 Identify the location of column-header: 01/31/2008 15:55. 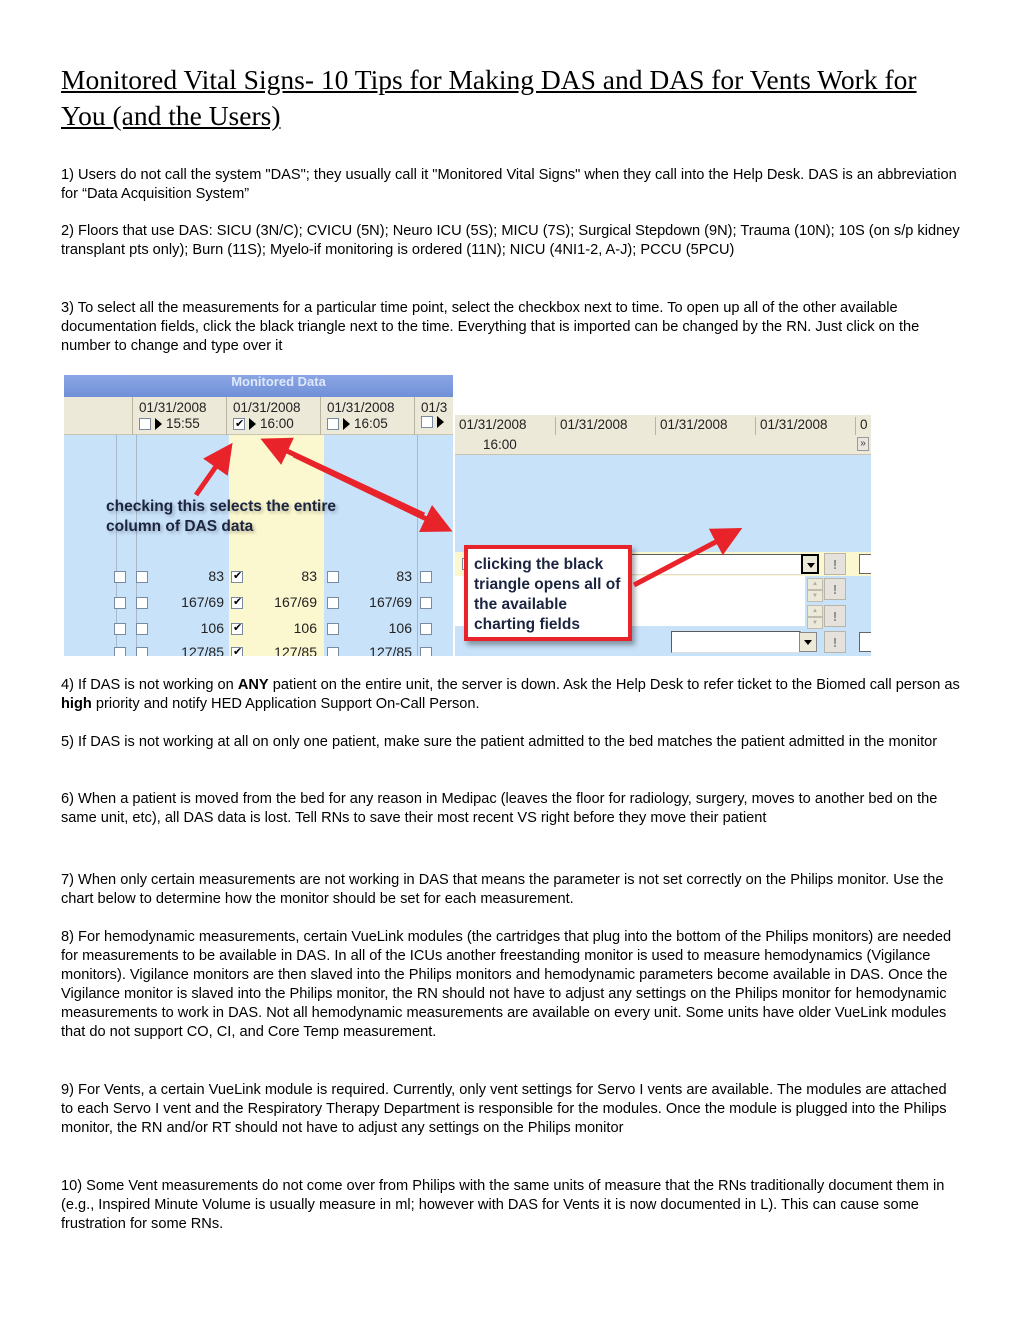
(179, 416).